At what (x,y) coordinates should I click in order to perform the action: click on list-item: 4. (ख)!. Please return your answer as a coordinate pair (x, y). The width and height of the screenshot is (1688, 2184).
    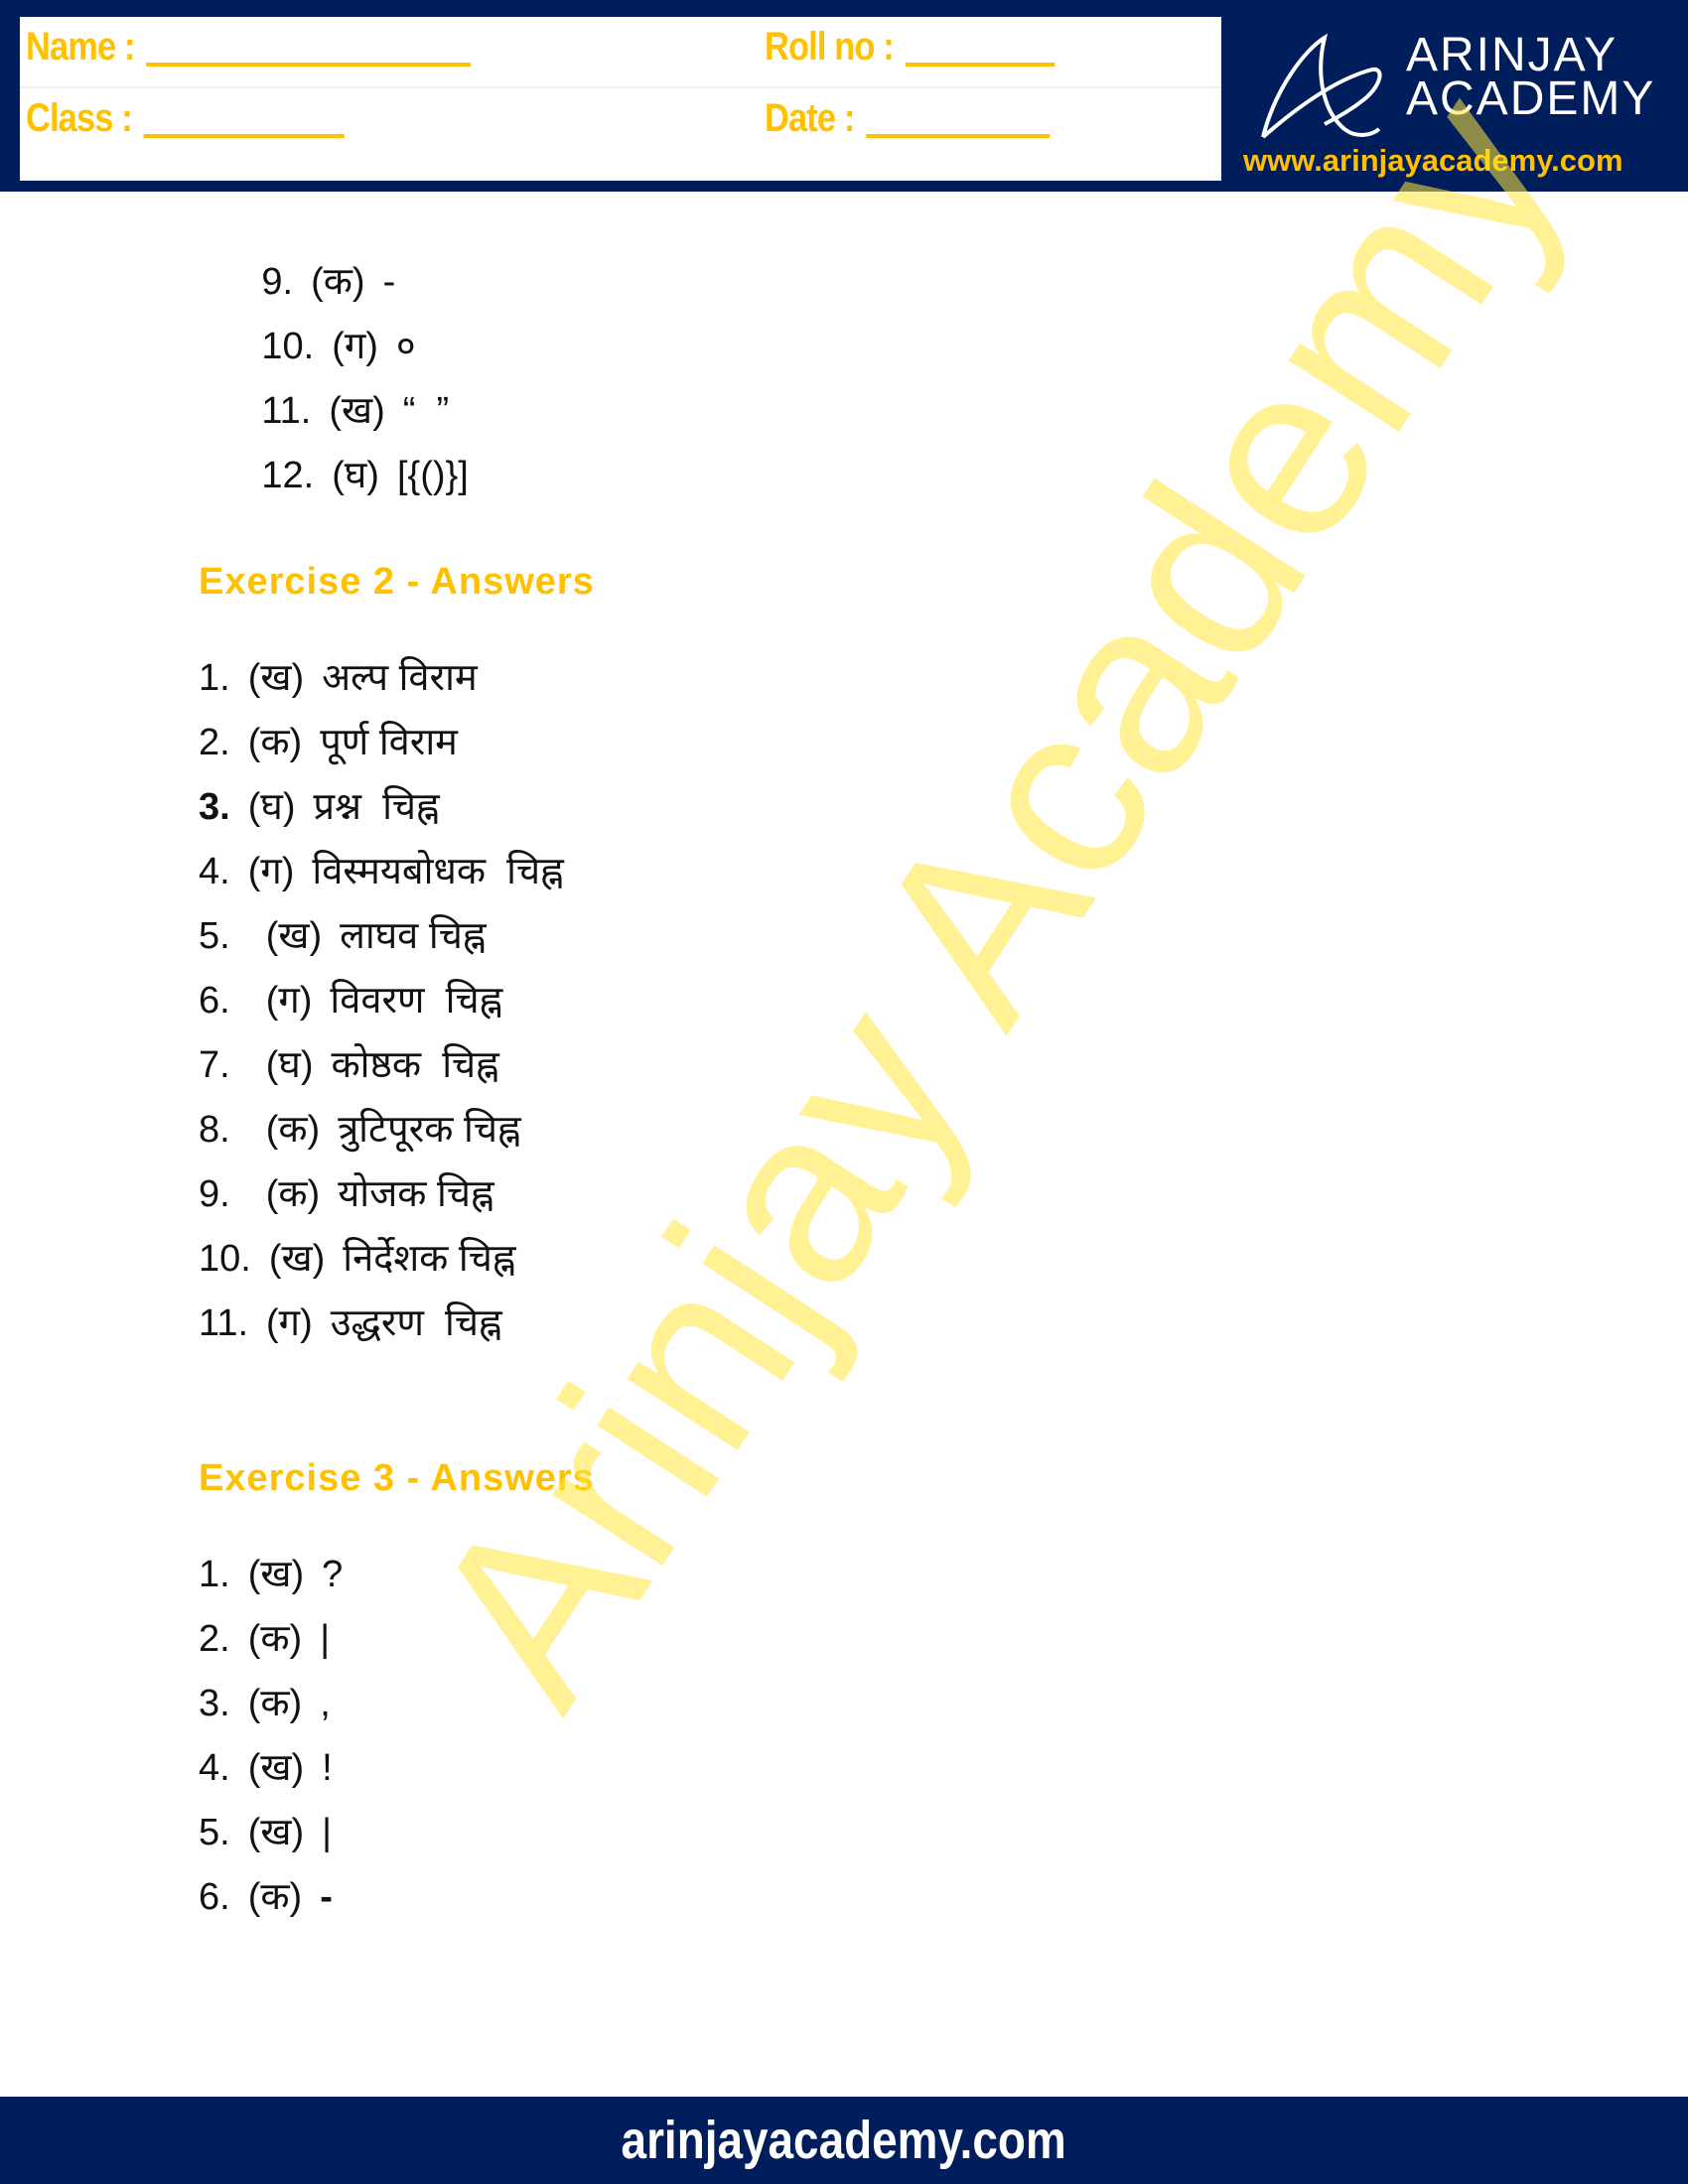
    Looking at the image, I should click on (266, 1766).